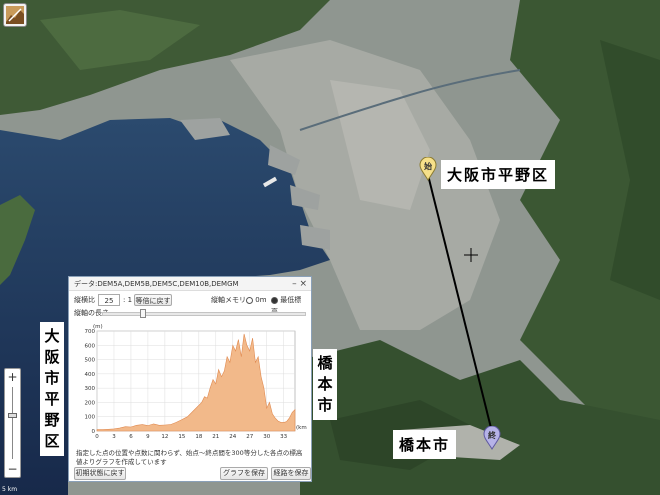  I want to click on x-tick-label: 27, so click(249, 437).